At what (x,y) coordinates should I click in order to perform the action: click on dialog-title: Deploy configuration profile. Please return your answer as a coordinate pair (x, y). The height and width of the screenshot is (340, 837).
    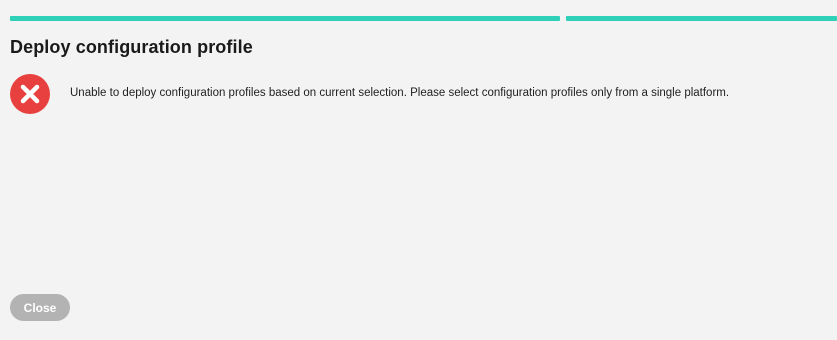
    Looking at the image, I should click on (131, 47).